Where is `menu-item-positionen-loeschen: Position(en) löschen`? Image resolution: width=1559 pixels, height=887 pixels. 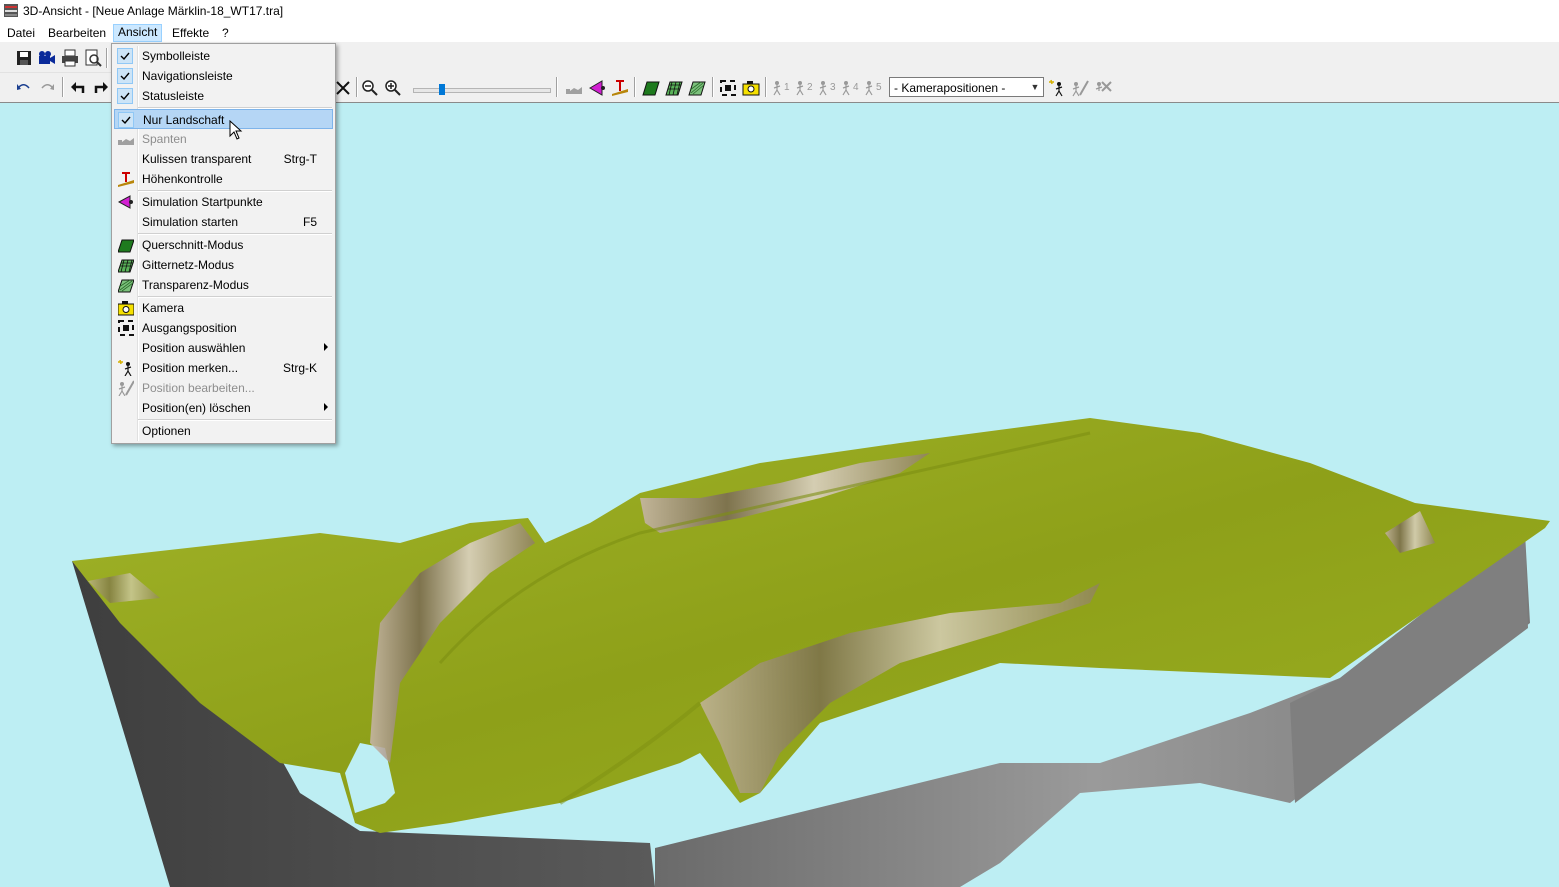 menu-item-positionen-loeschen: Position(en) löschen is located at coordinates (223, 408).